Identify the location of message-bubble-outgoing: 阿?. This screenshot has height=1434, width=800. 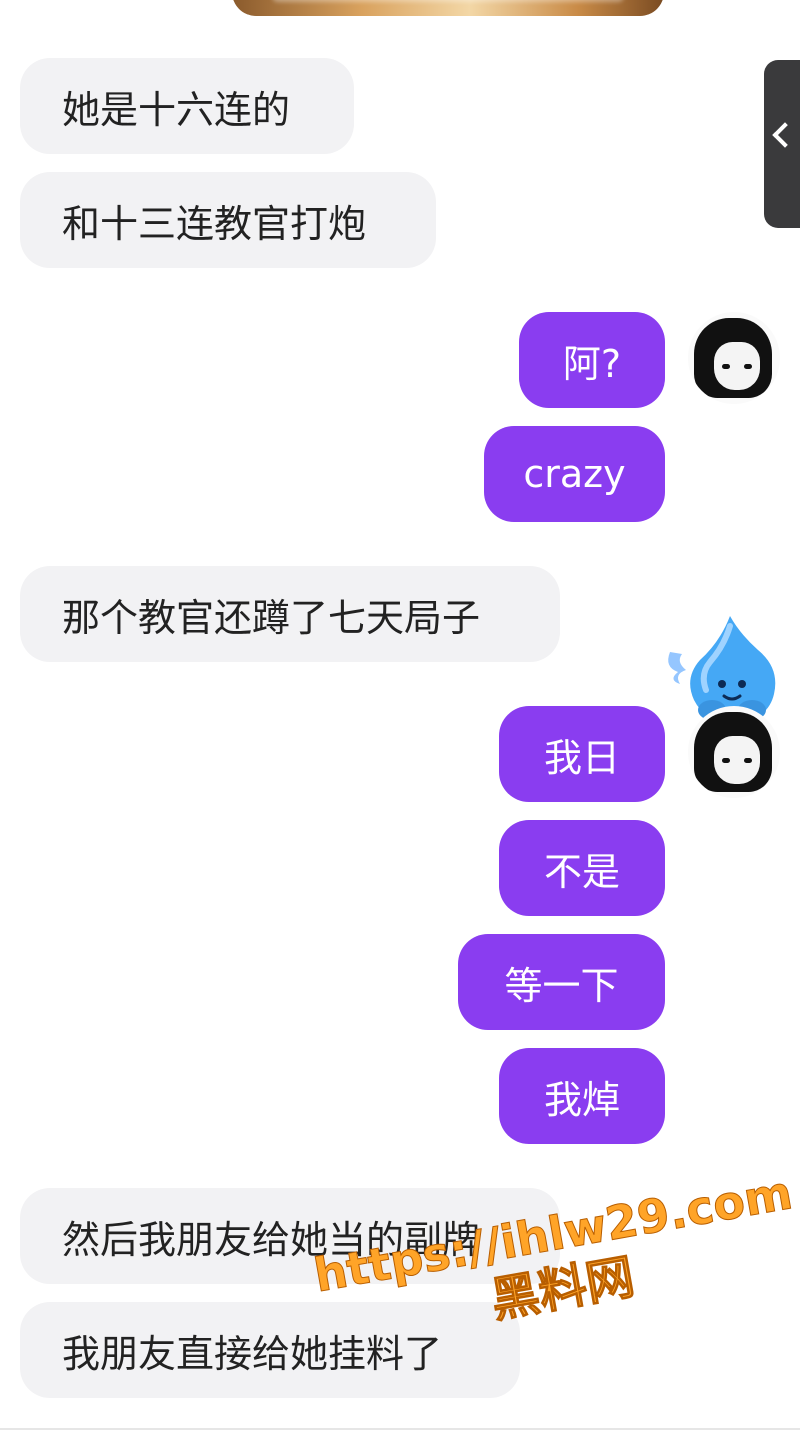
(592, 360).